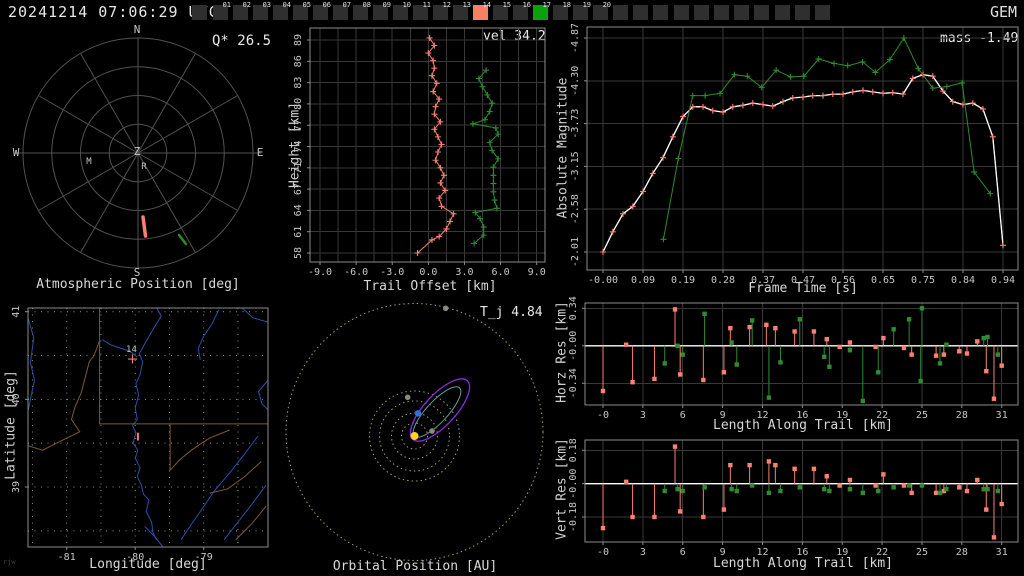 The height and width of the screenshot is (576, 1024). What do you see at coordinates (392, 272) in the screenshot?
I see `svg-text: -3.0` at bounding box center [392, 272].